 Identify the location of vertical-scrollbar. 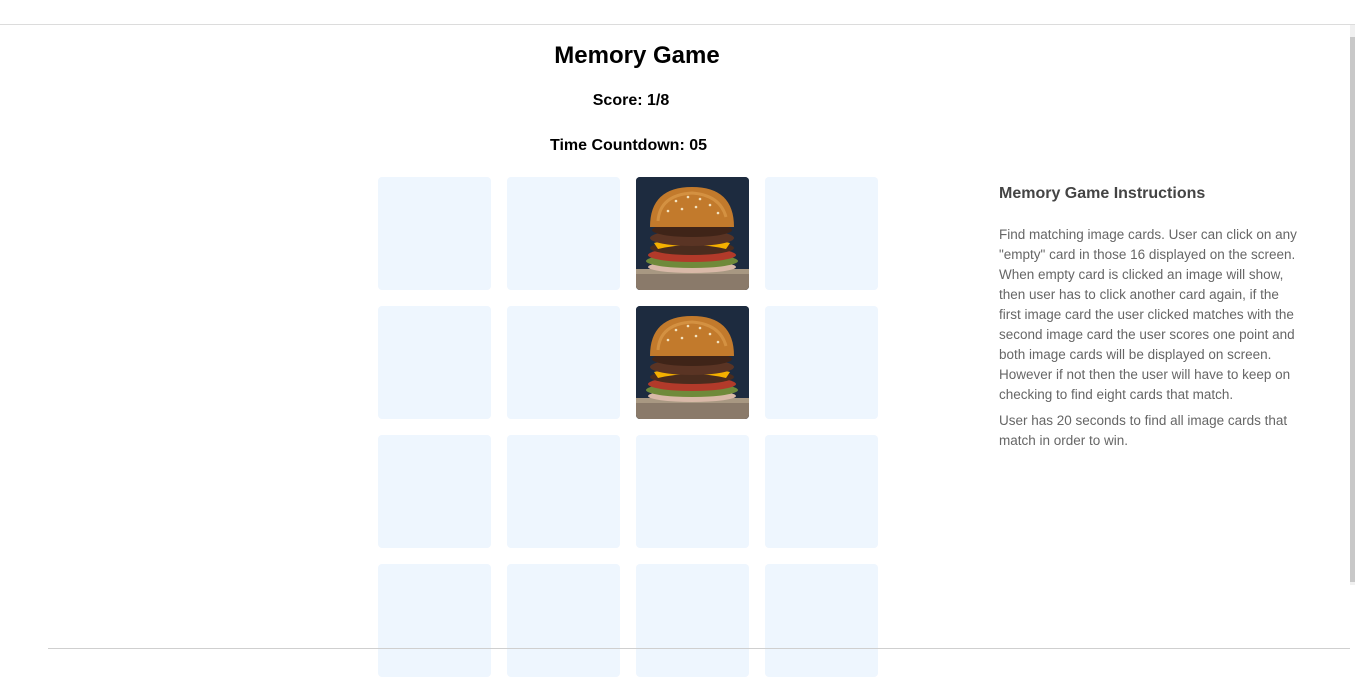
(1352, 305).